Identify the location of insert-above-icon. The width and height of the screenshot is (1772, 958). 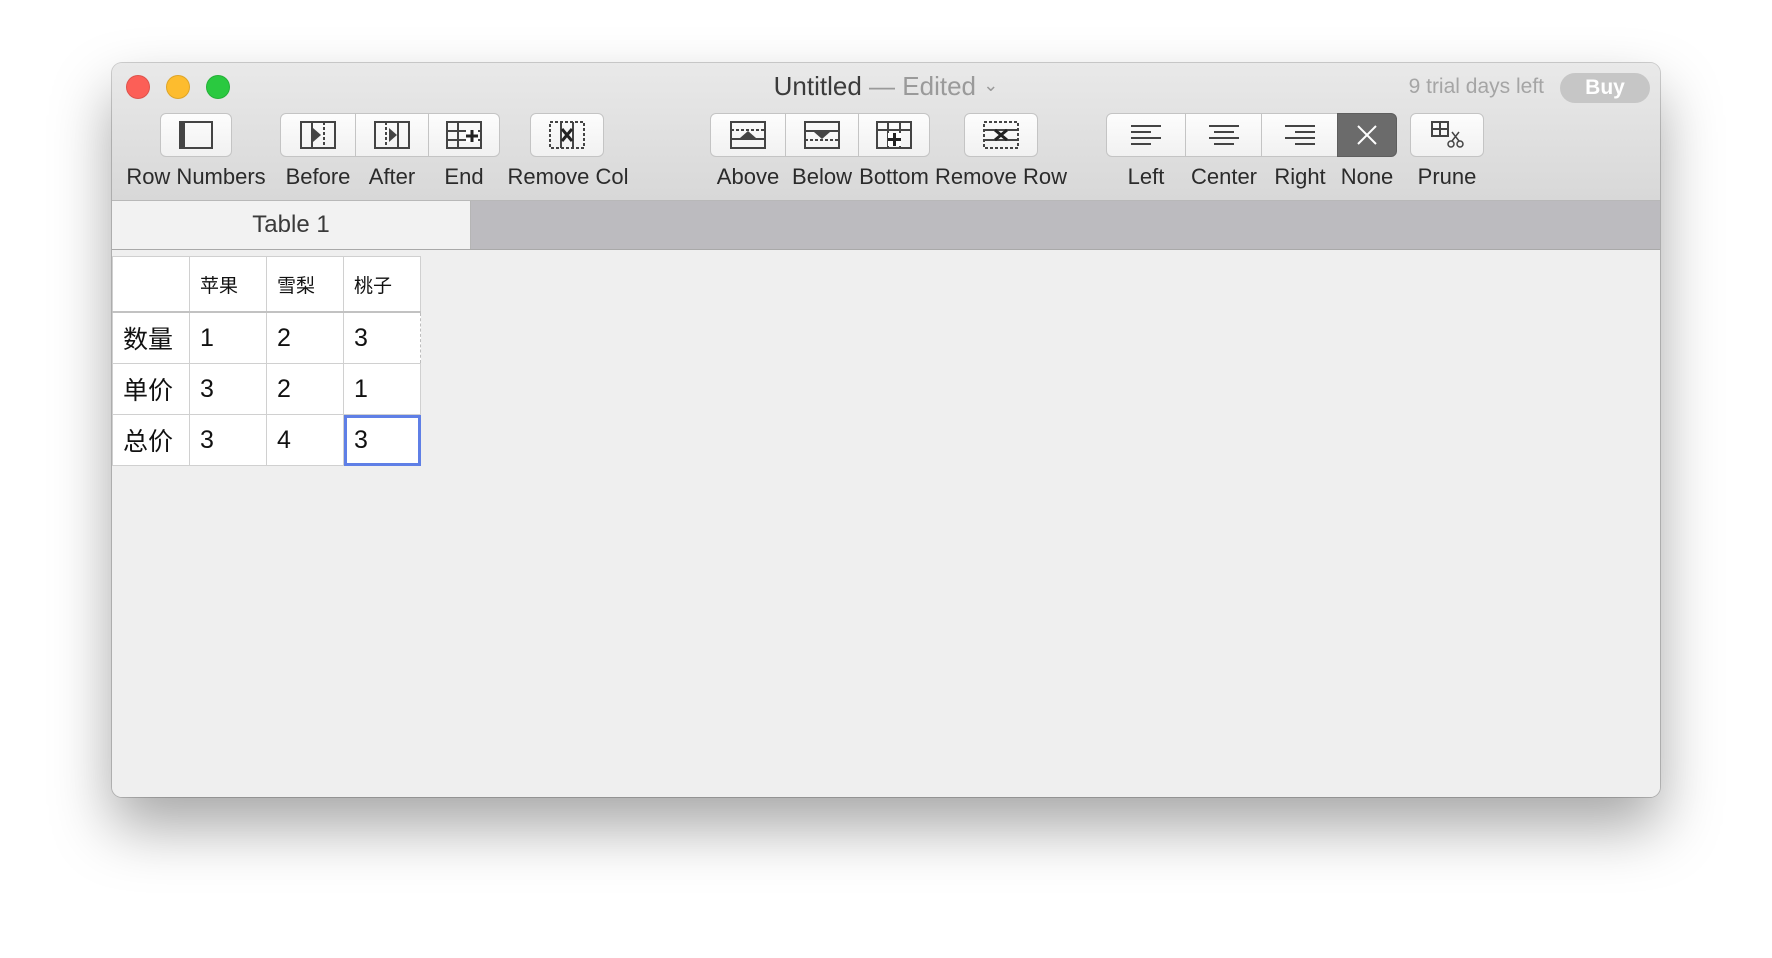
(748, 135).